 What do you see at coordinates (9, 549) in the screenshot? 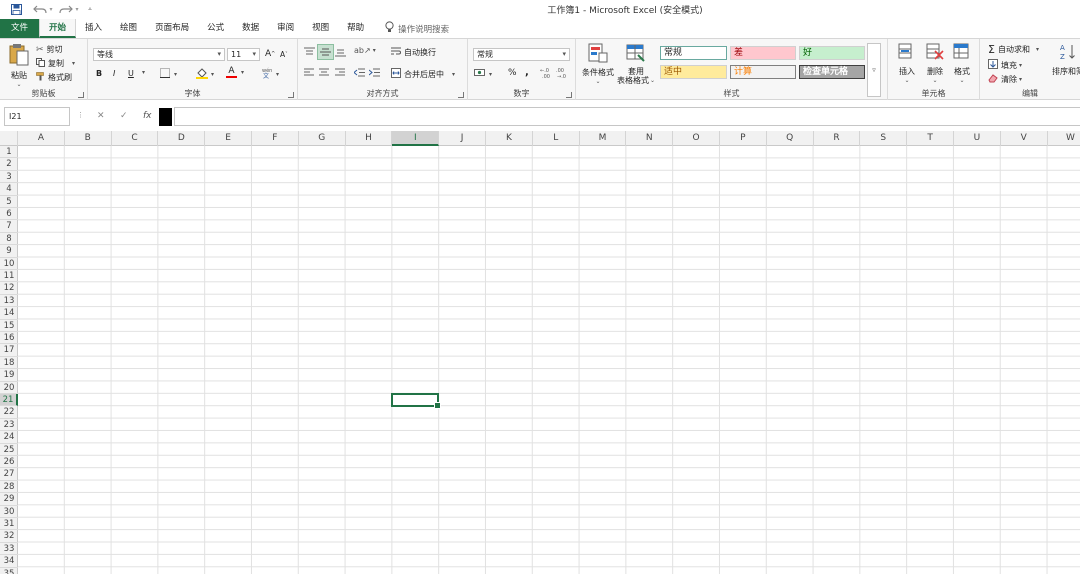
I see `row-header-33: 33` at bounding box center [9, 549].